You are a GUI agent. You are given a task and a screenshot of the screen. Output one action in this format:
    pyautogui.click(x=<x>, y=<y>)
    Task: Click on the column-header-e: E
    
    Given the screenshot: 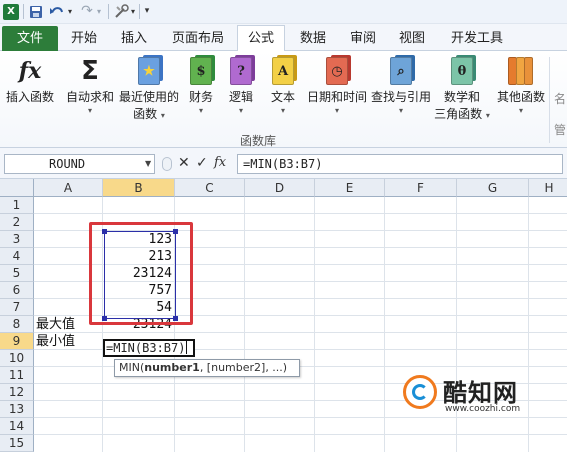 What is the action you would take?
    pyautogui.click(x=350, y=188)
    